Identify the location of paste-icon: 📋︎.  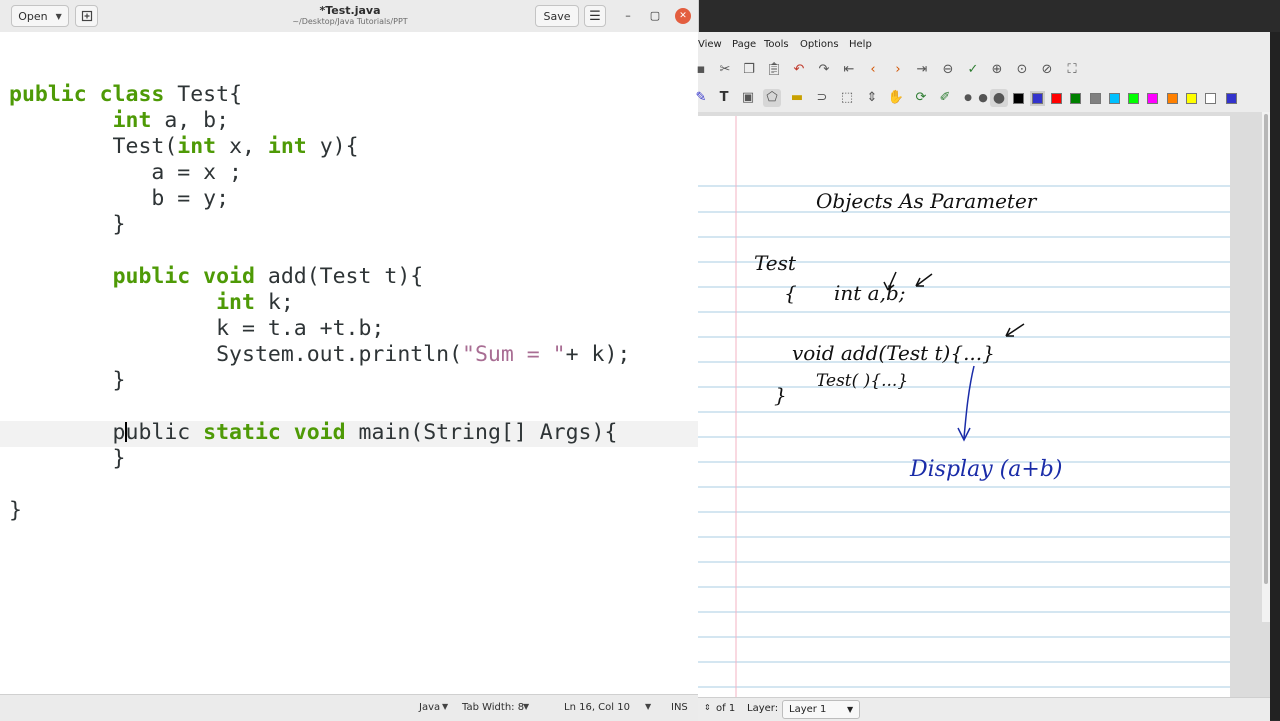
(774, 70).